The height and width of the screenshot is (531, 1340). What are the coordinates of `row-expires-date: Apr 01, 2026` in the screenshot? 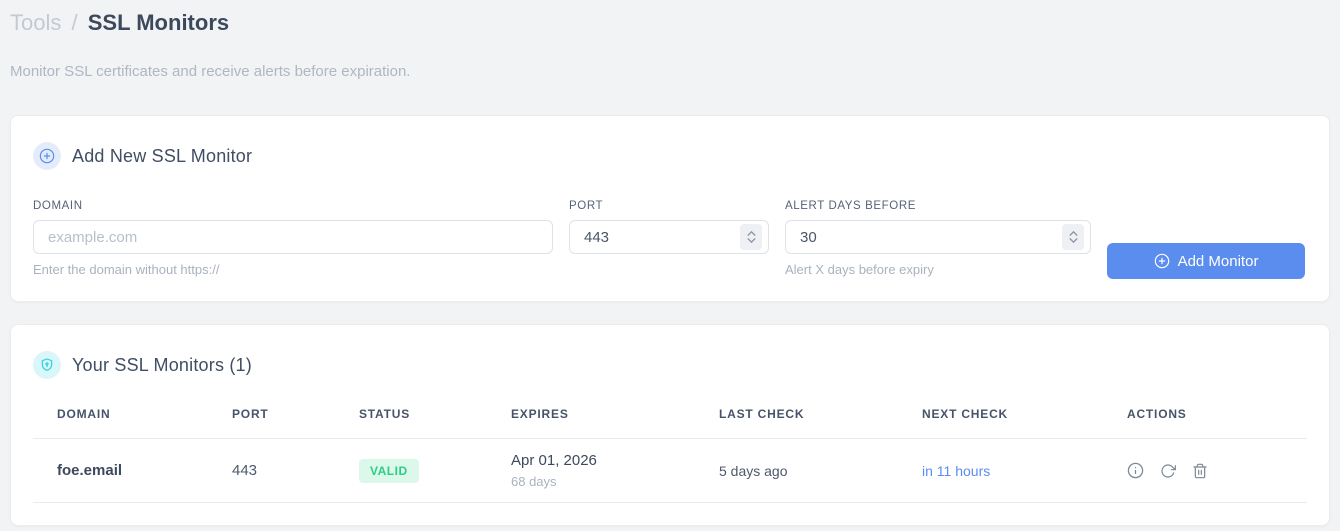 It's located at (554, 460).